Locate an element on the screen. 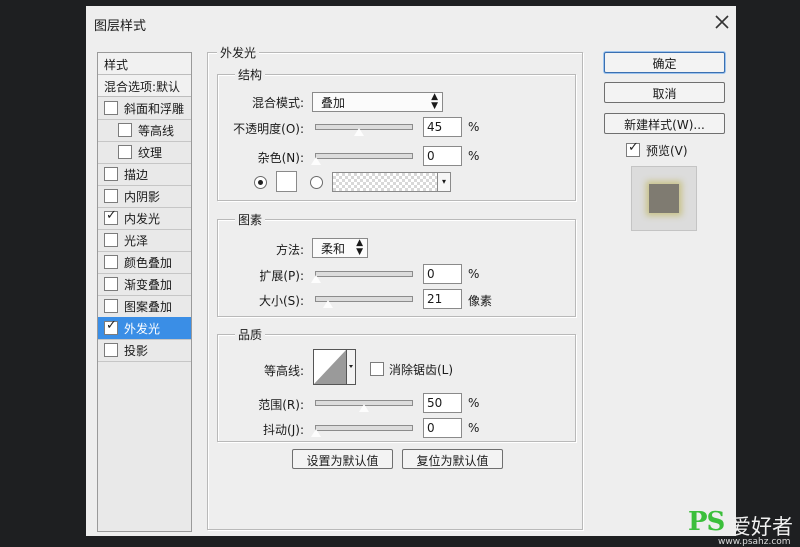 Image resolution: width=800 pixels, height=547 pixels. range-slider-thumb is located at coordinates (364, 408).